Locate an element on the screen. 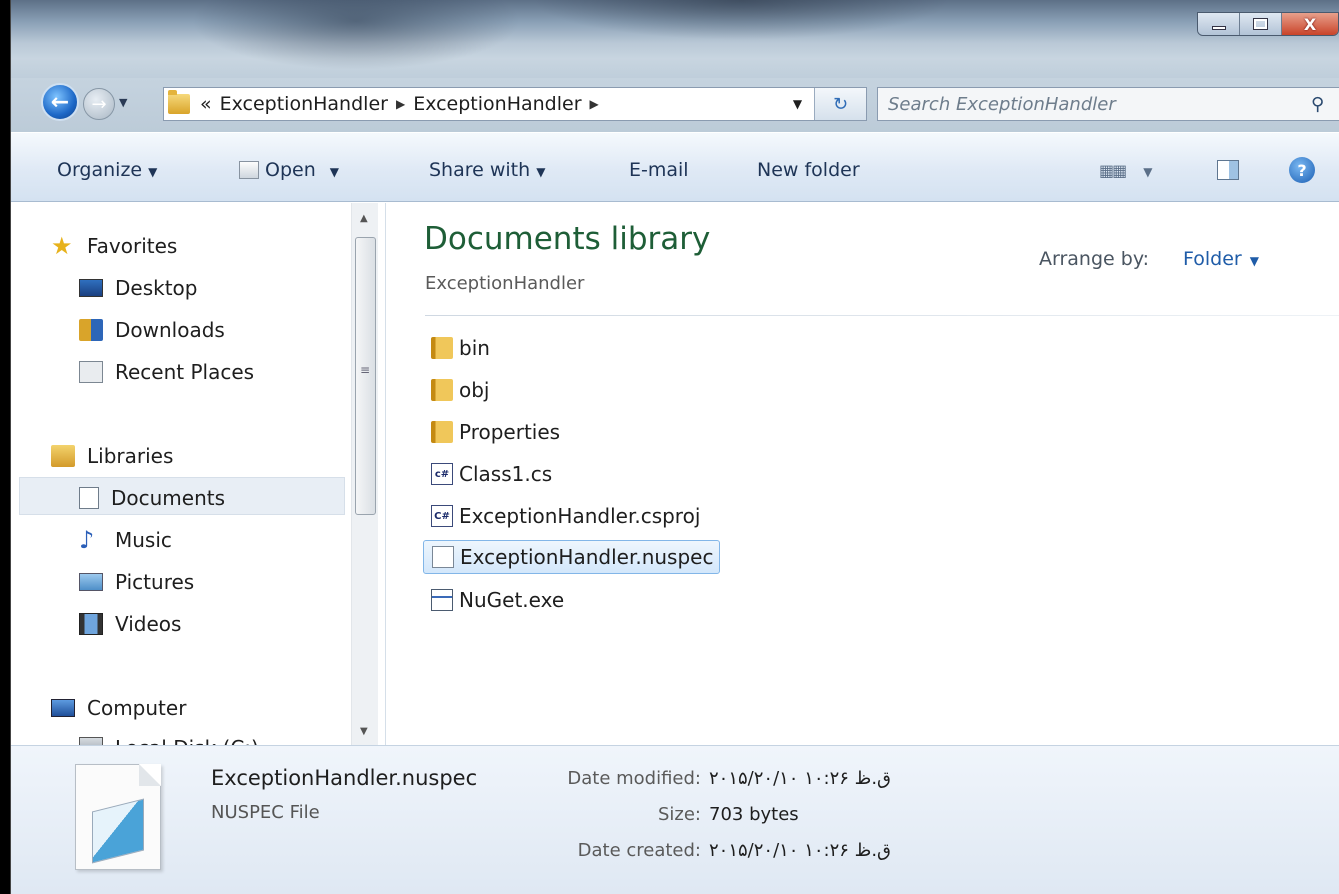  size-value: 703 bytes is located at coordinates (754, 814).